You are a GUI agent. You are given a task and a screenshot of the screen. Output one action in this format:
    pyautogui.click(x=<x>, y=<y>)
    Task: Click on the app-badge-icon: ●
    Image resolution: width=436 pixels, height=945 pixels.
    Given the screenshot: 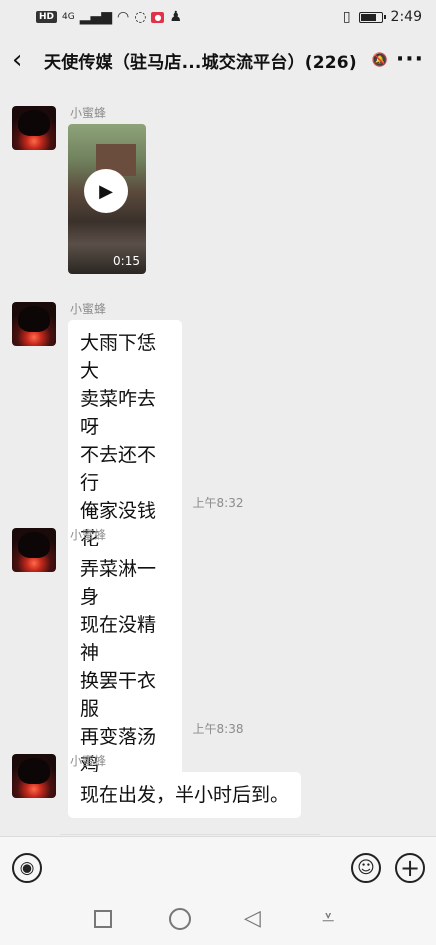 What is the action you would take?
    pyautogui.click(x=158, y=17)
    